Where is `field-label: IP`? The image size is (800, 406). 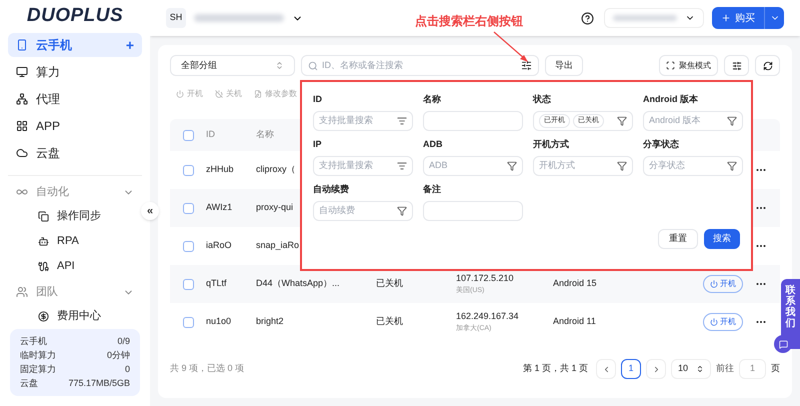 field-label: IP is located at coordinates (318, 144).